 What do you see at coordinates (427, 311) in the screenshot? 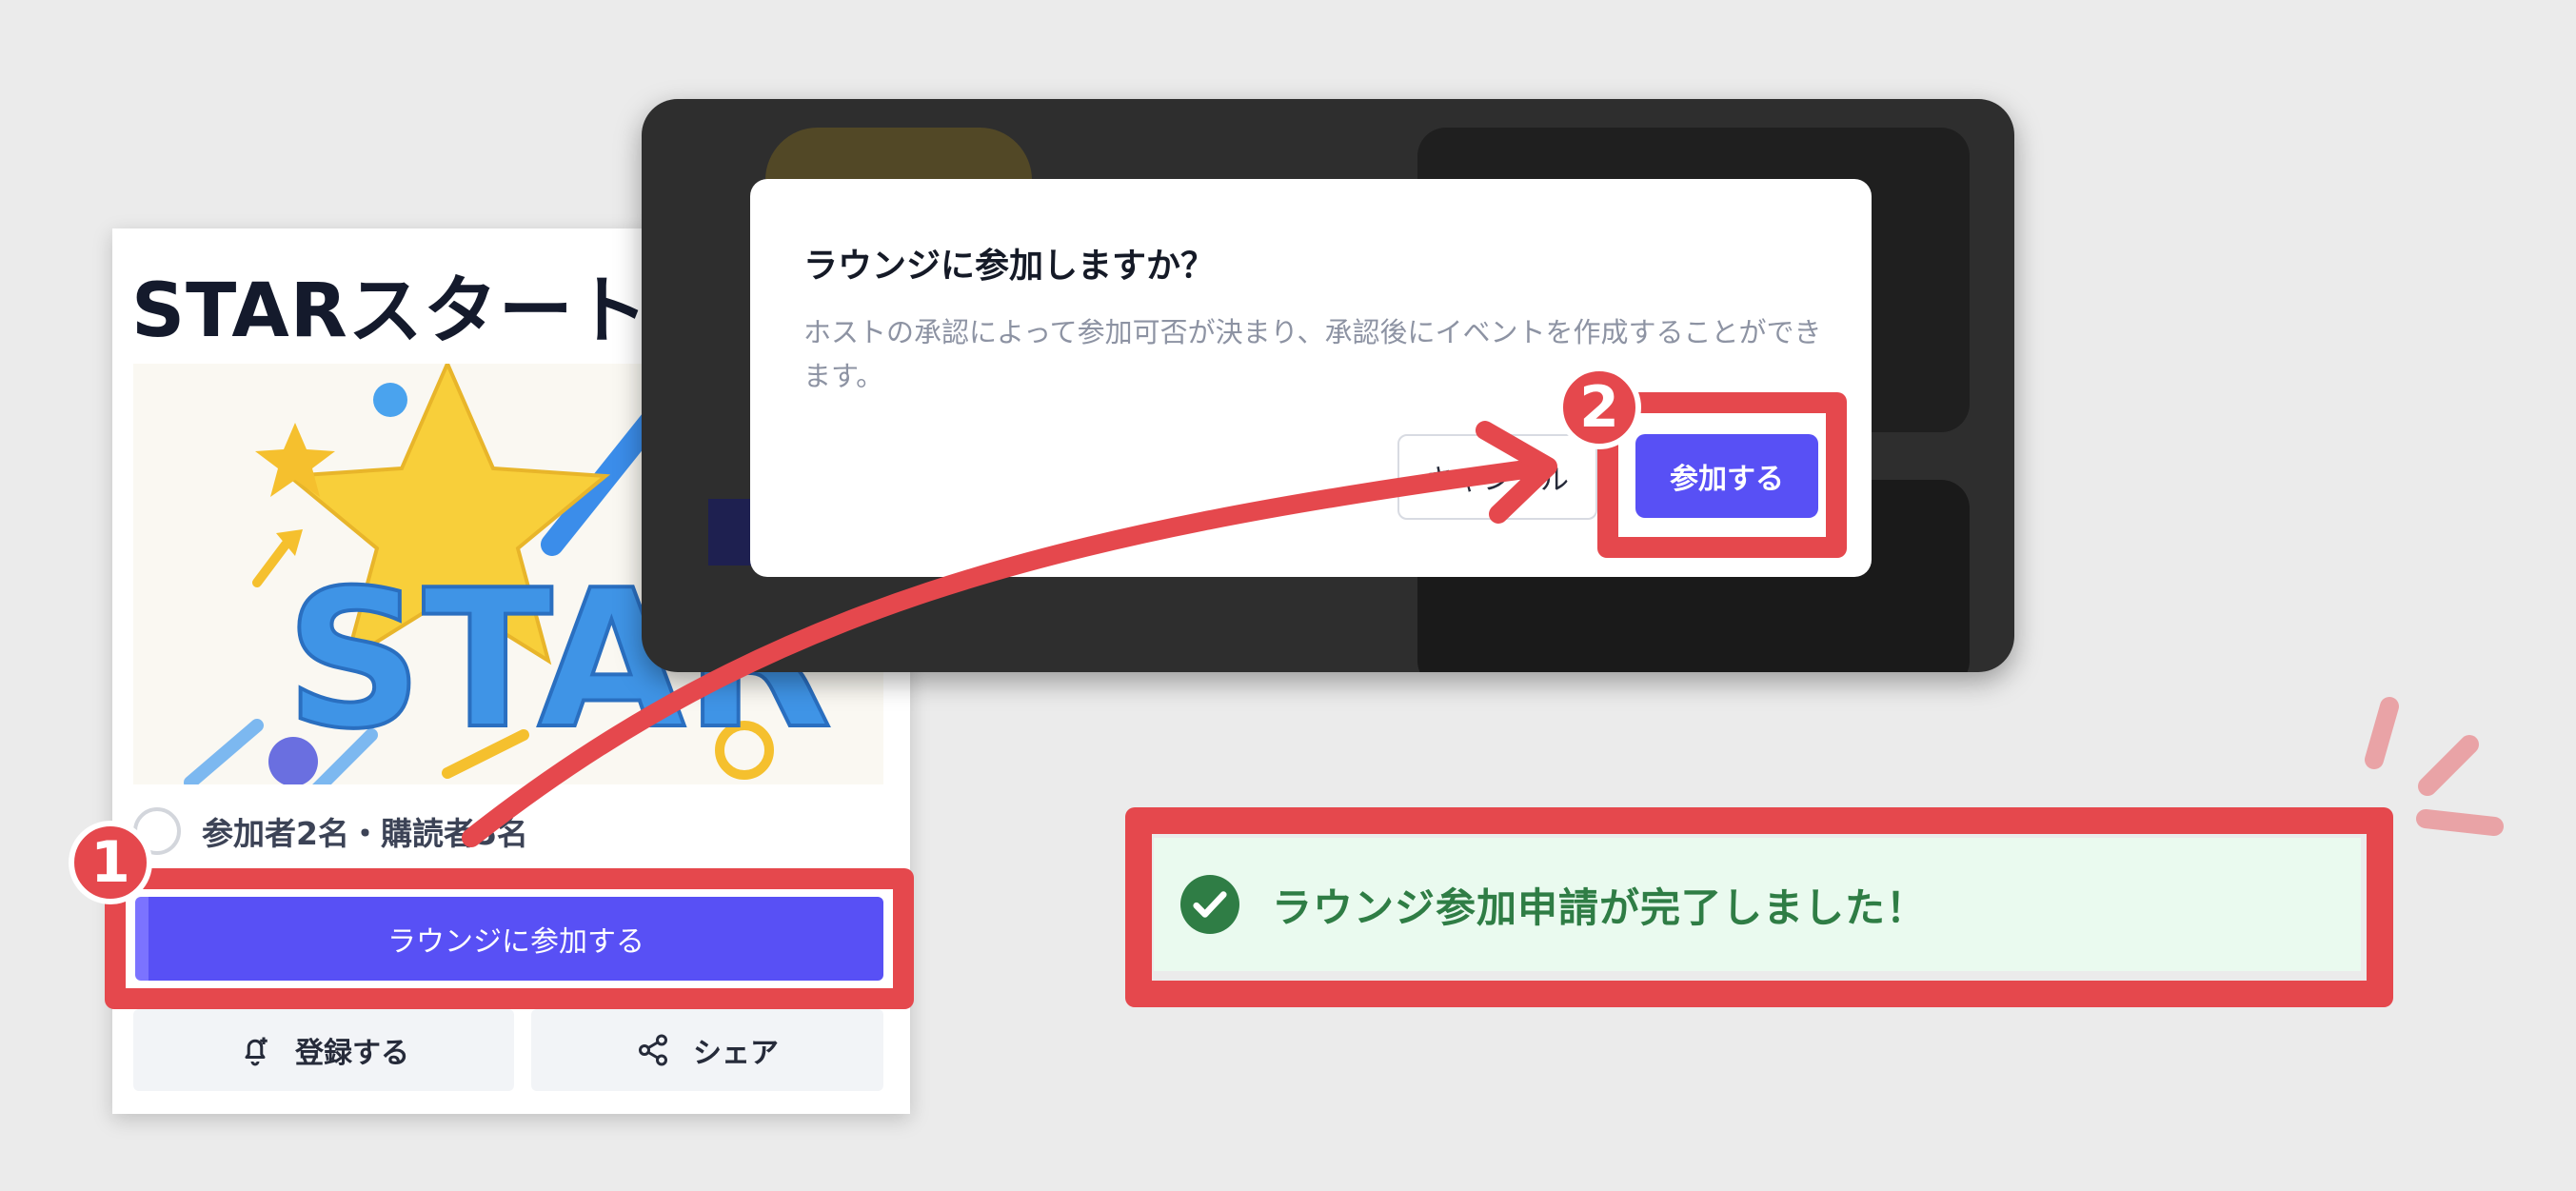
I see `lounge-title: STARスタートア` at bounding box center [427, 311].